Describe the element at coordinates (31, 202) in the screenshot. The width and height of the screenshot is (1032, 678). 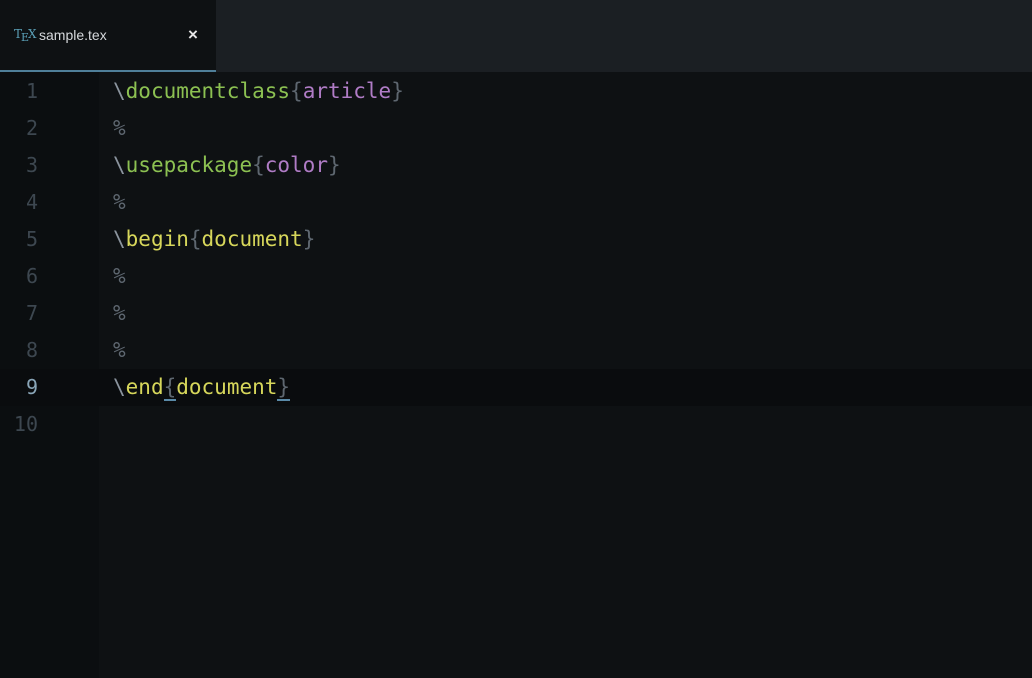
I see `line-number: 4` at that location.